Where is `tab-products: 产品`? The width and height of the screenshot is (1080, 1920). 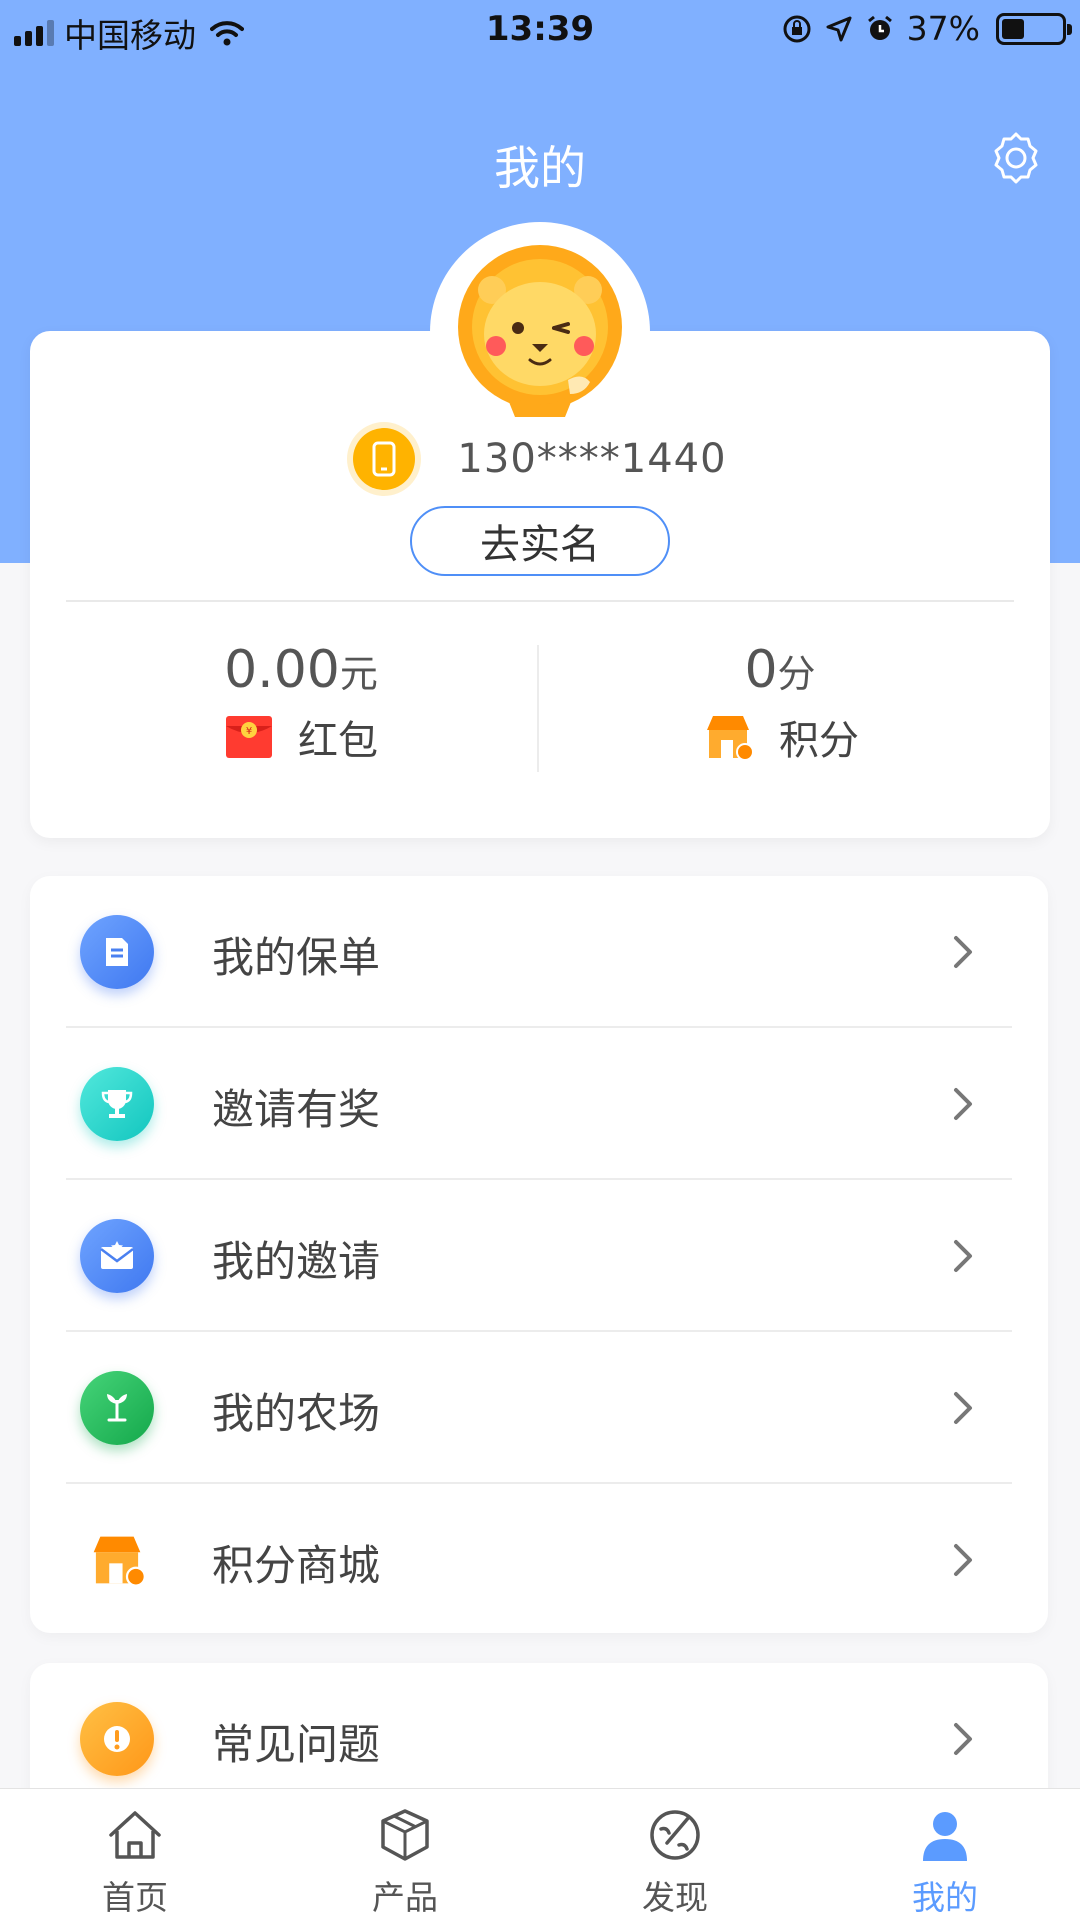 tab-products: 产品 is located at coordinates (405, 1854).